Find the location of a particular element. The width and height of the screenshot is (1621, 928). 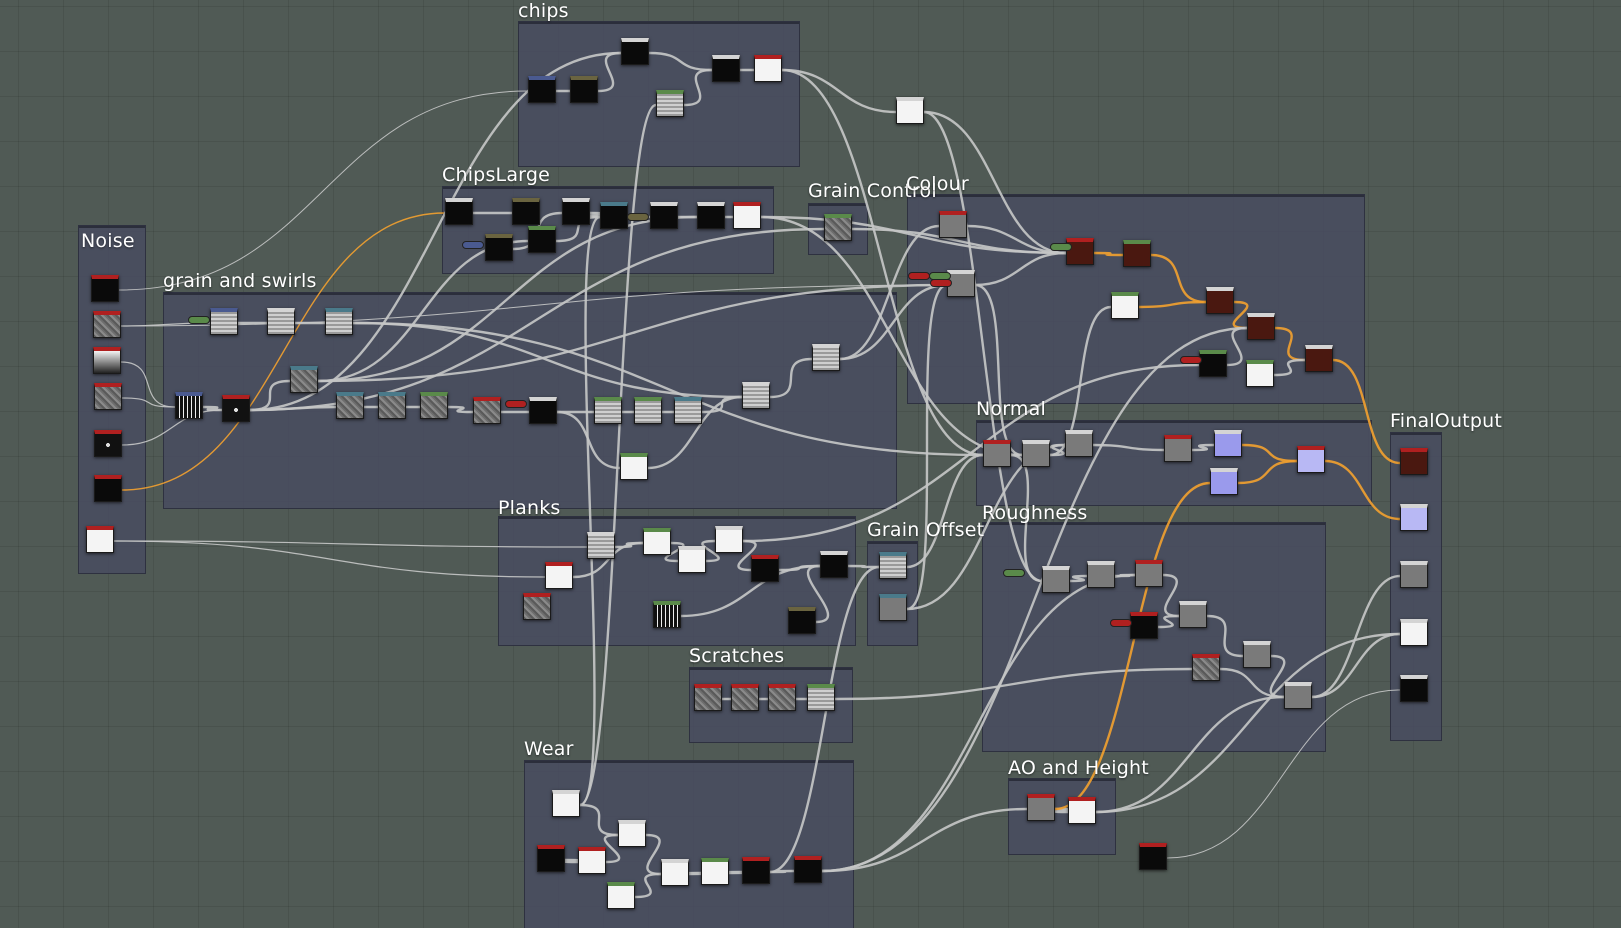

output-basecolor is located at coordinates (1414, 461).